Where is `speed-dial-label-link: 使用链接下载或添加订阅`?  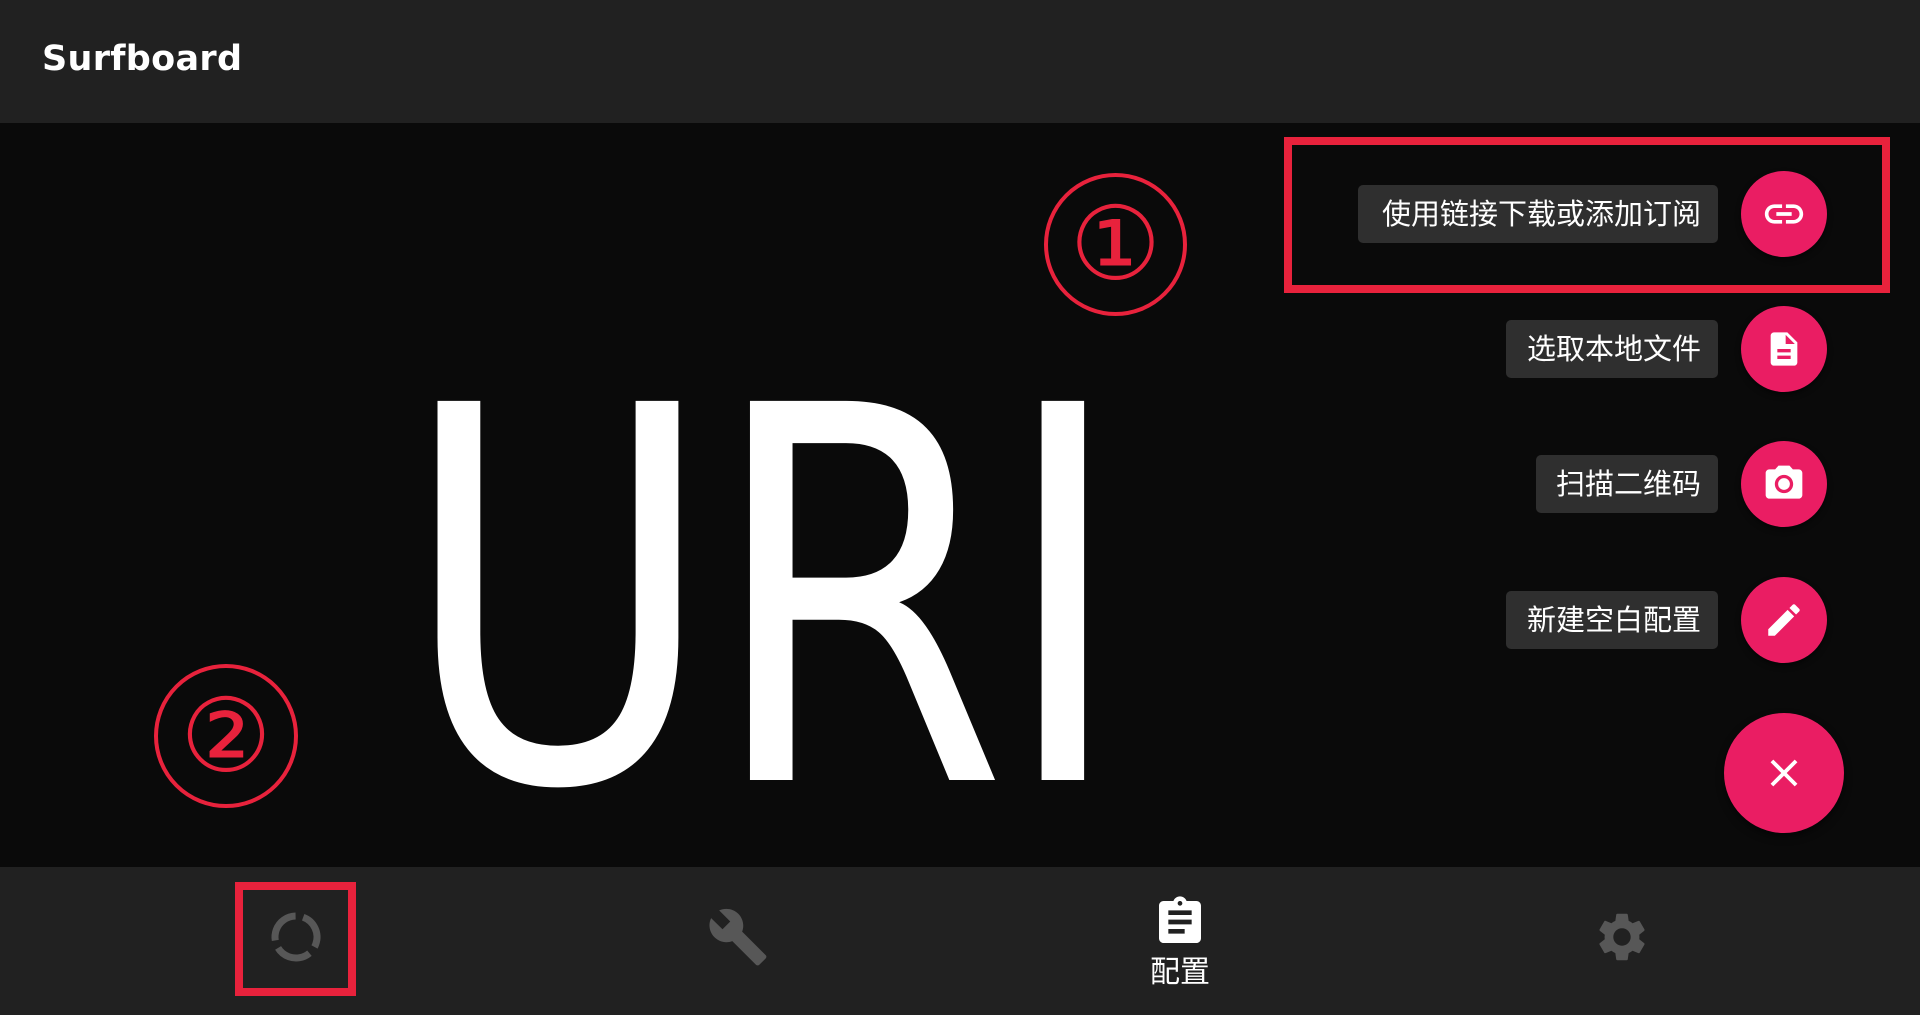
speed-dial-label-link: 使用链接下载或添加订阅 is located at coordinates (1538, 214).